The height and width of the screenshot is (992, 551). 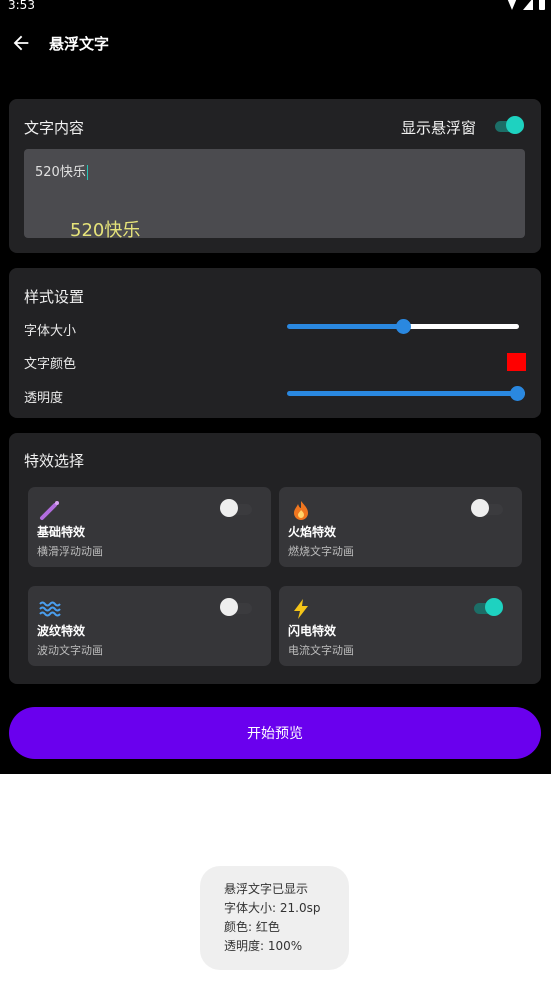 What do you see at coordinates (79, 44) in the screenshot?
I see `page-title: 悬浮文字` at bounding box center [79, 44].